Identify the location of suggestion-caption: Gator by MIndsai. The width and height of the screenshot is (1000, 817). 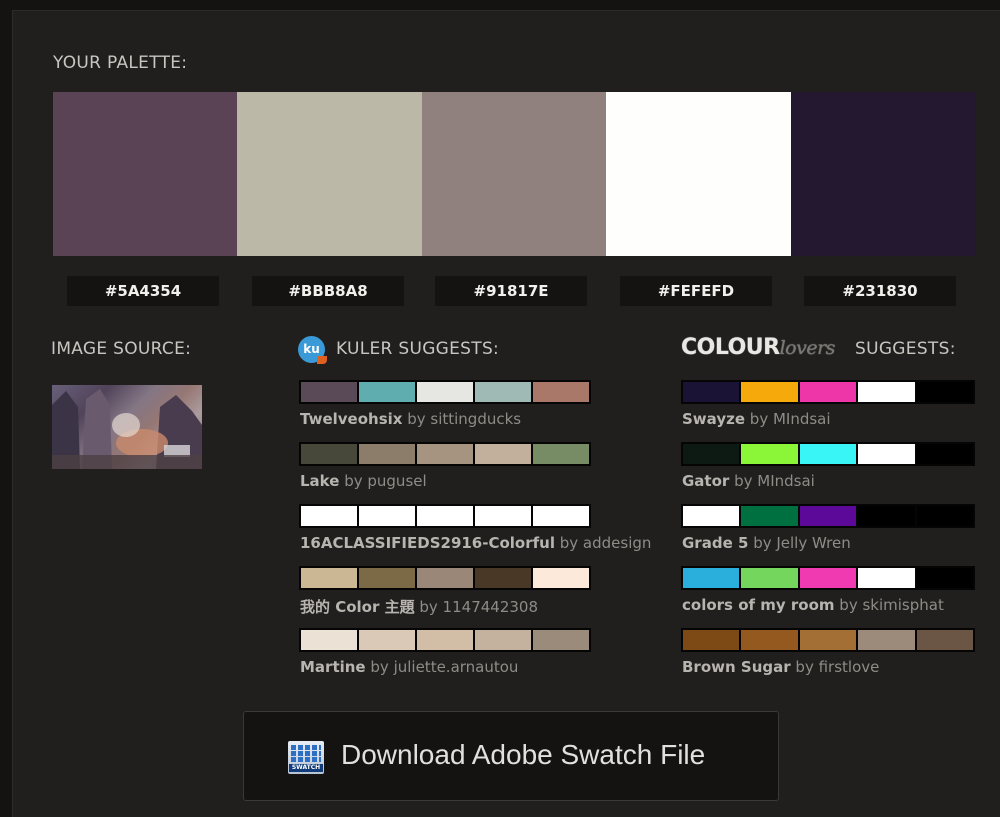
(748, 481).